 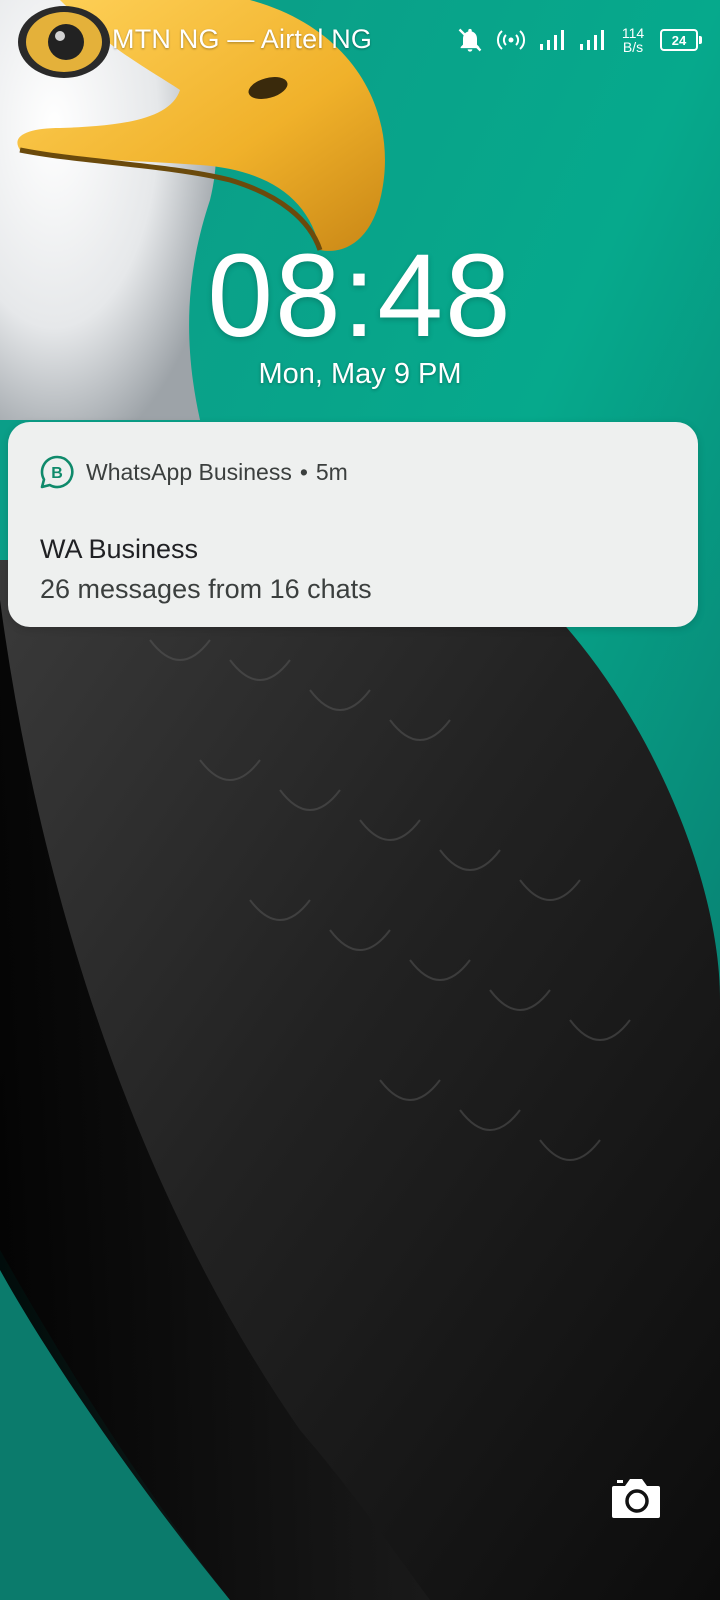 I want to click on notification-time: 5m, so click(x=331, y=471).